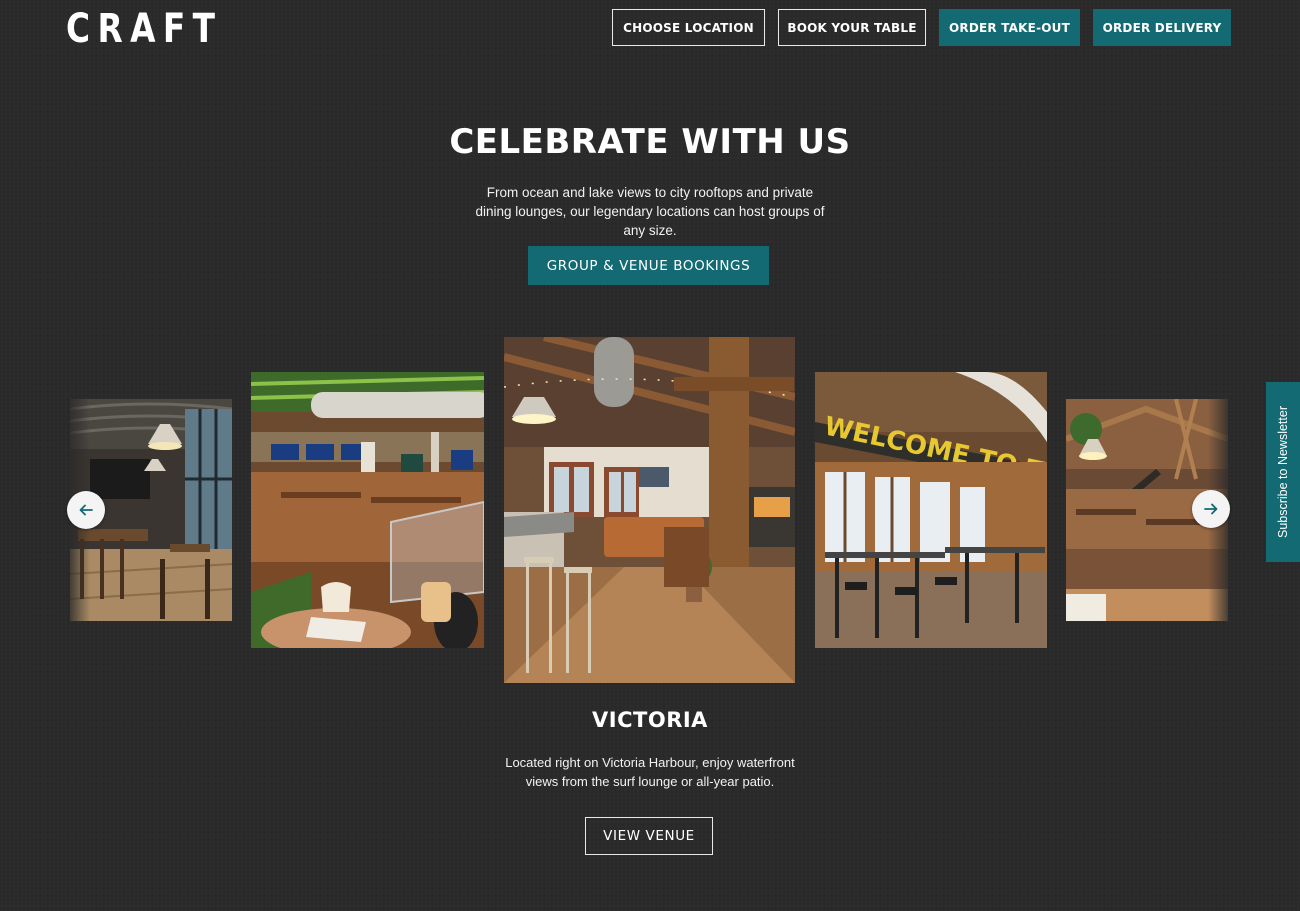 Image resolution: width=1300 pixels, height=911 pixels. What do you see at coordinates (650, 142) in the screenshot?
I see `hero-title: CELEBRATE WITH US` at bounding box center [650, 142].